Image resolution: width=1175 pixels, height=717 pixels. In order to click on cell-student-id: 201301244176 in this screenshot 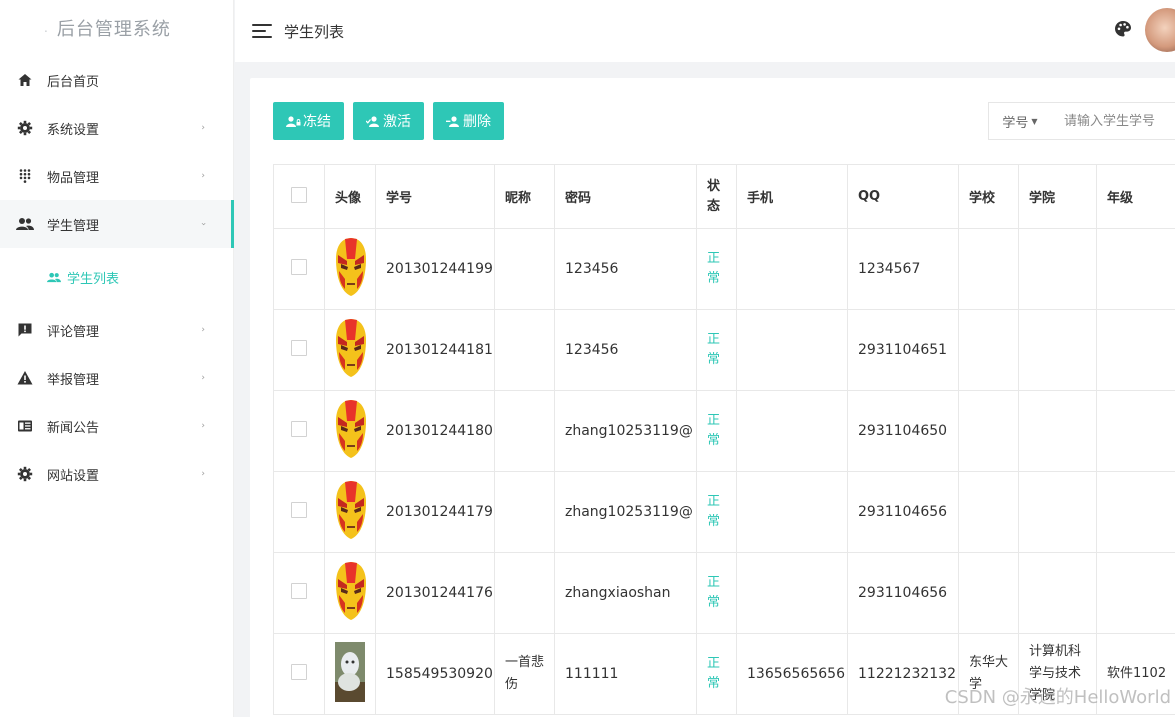, I will do `click(435, 593)`.